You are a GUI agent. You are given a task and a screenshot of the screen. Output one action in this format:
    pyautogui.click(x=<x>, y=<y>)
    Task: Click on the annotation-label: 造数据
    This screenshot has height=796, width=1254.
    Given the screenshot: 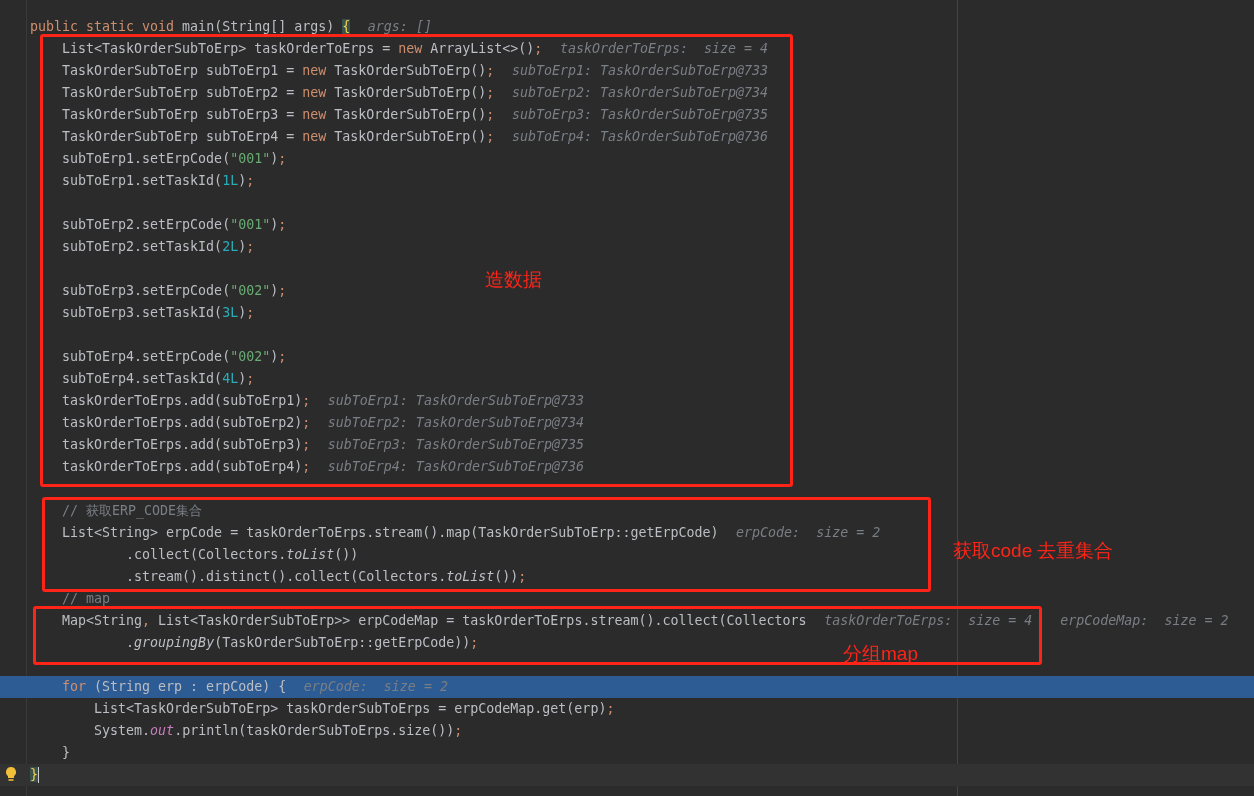 What is the action you would take?
    pyautogui.click(x=513, y=280)
    